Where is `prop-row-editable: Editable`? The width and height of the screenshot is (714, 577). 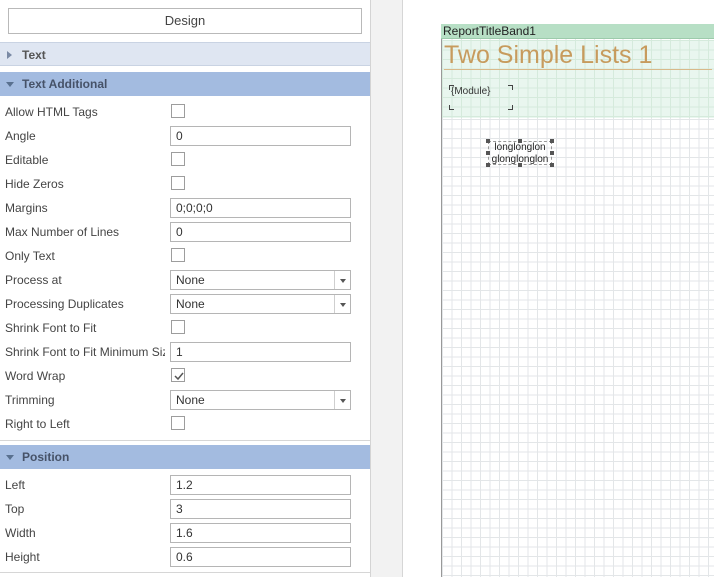
prop-row-editable: Editable is located at coordinates (185, 160).